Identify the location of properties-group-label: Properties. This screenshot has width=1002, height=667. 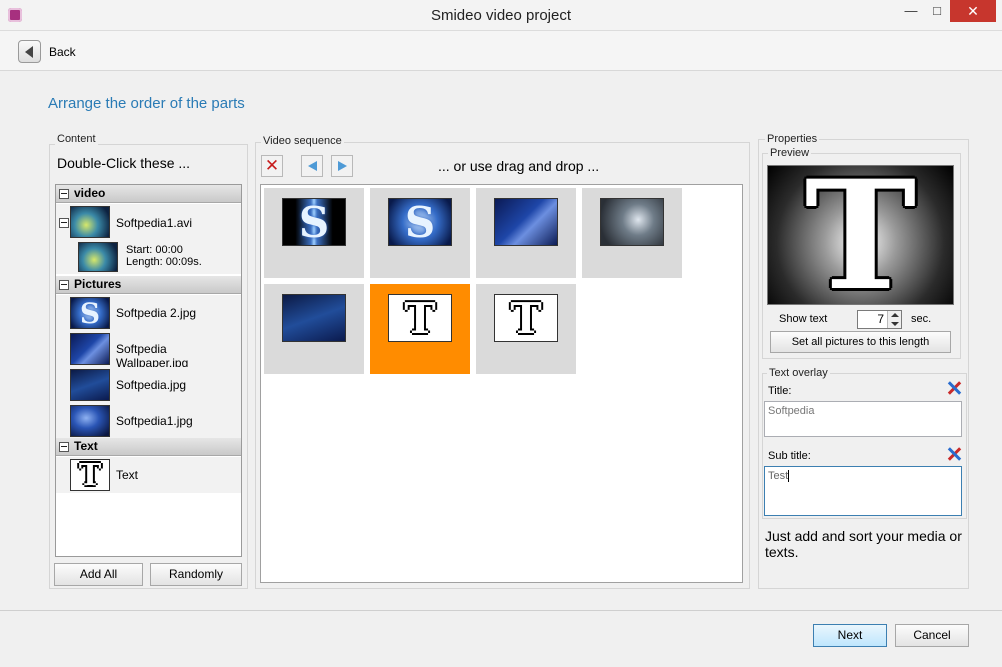
(792, 139).